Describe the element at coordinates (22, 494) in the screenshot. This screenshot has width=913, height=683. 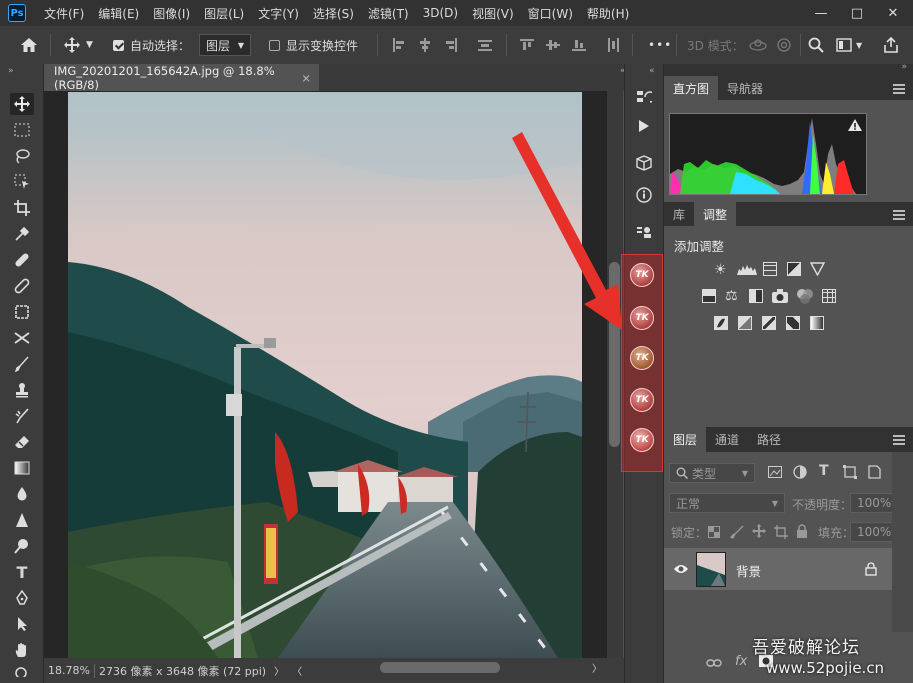
I see `blur-tool-icon` at that location.